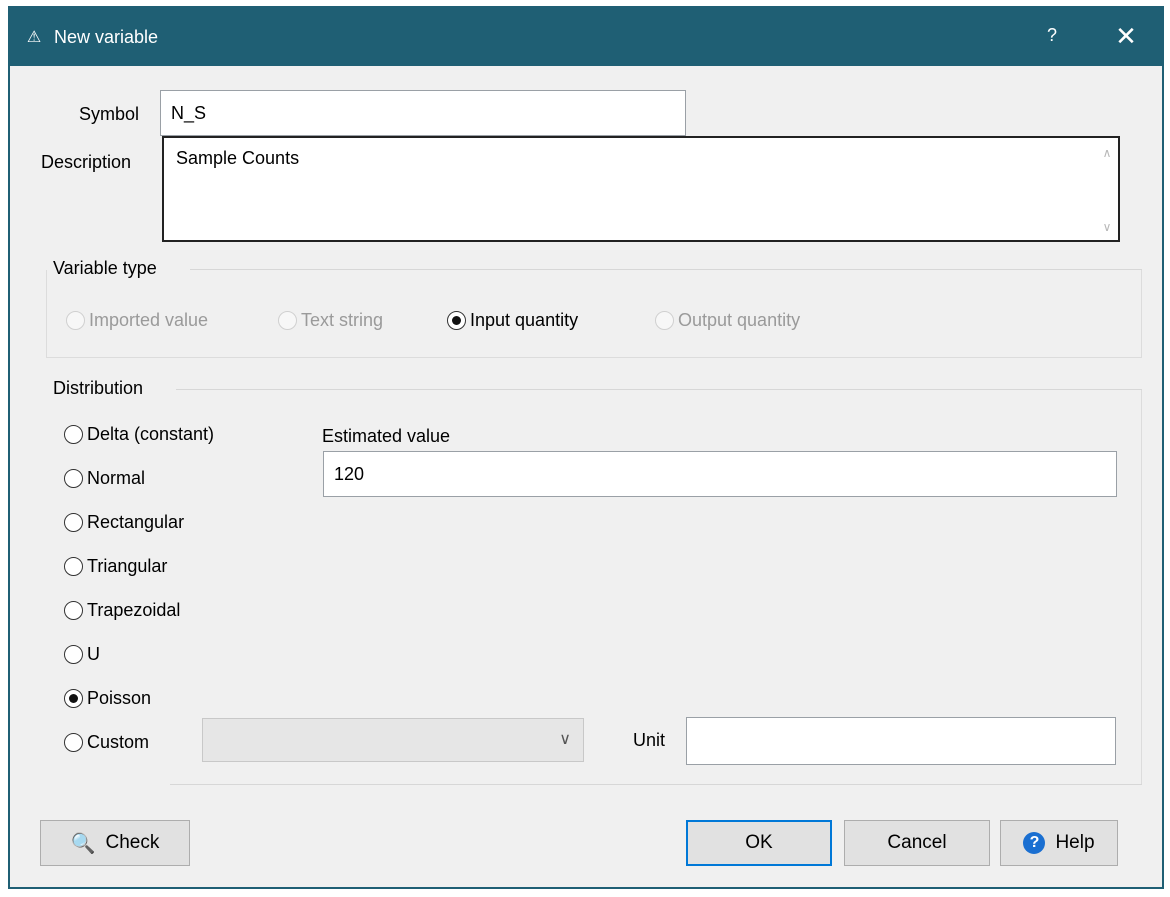 The height and width of the screenshot is (897, 1170). Describe the element at coordinates (119, 697) in the screenshot. I see `radio-poisson-label: Poisson` at that location.